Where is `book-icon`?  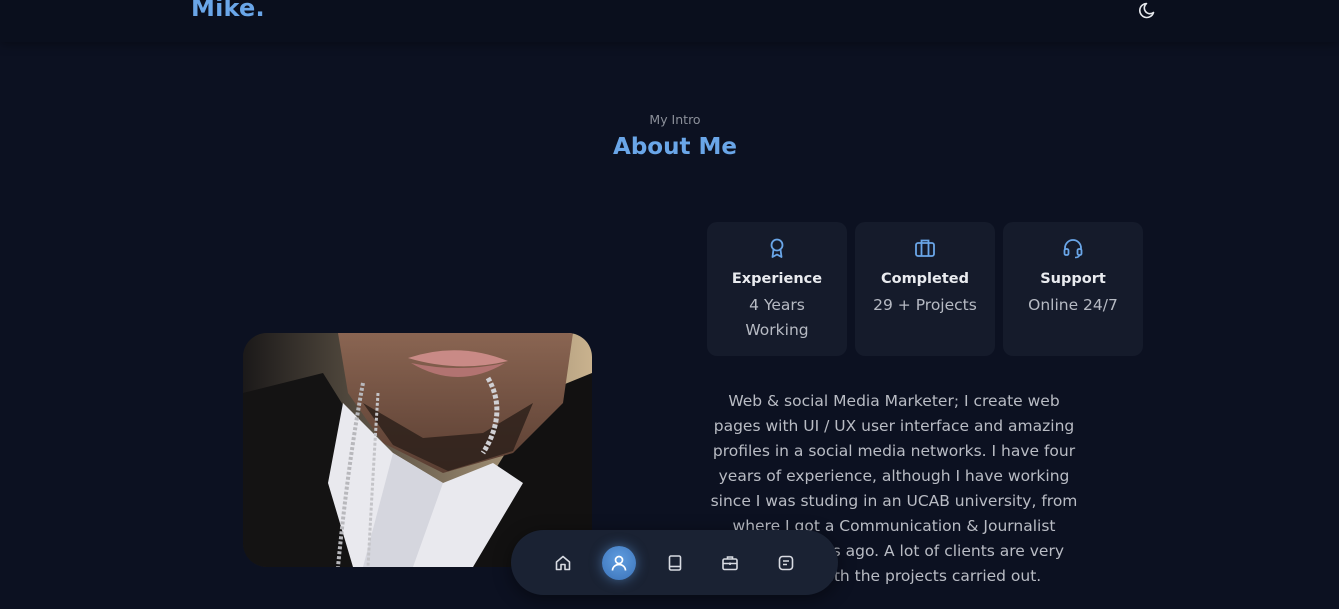
book-icon is located at coordinates (675, 563).